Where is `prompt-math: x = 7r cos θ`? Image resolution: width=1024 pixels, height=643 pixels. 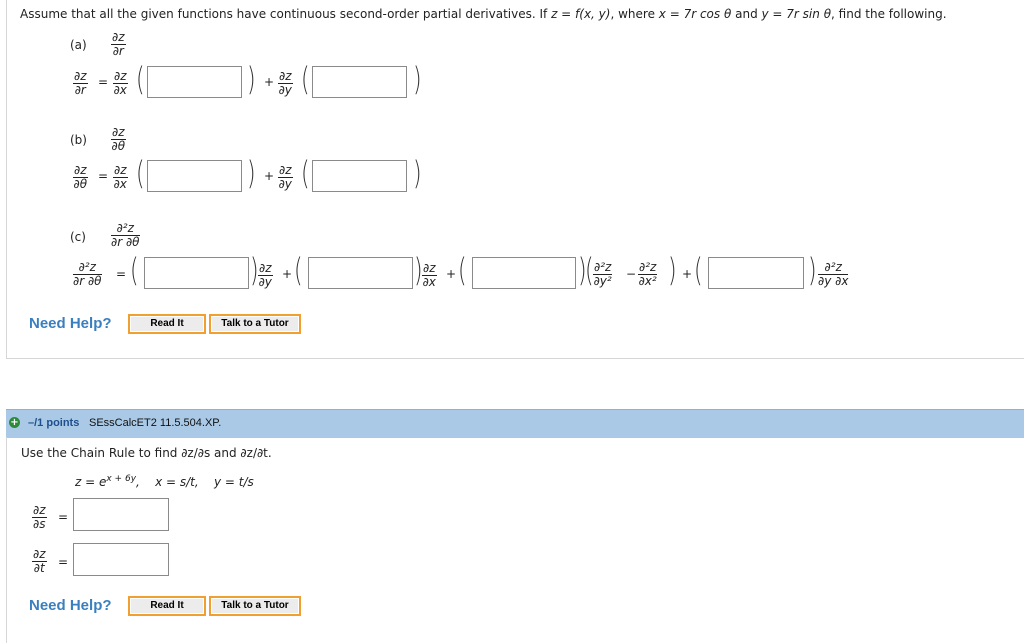 prompt-math: x = 7r cos θ is located at coordinates (695, 14).